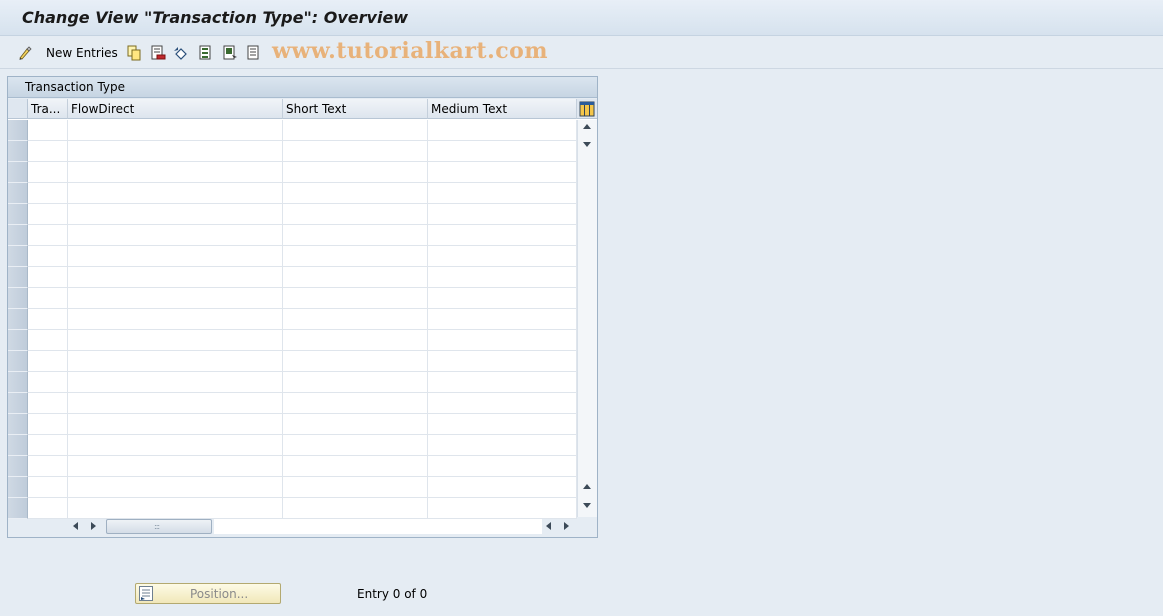  I want to click on scroll-down-arrow-icon, so click(587, 144).